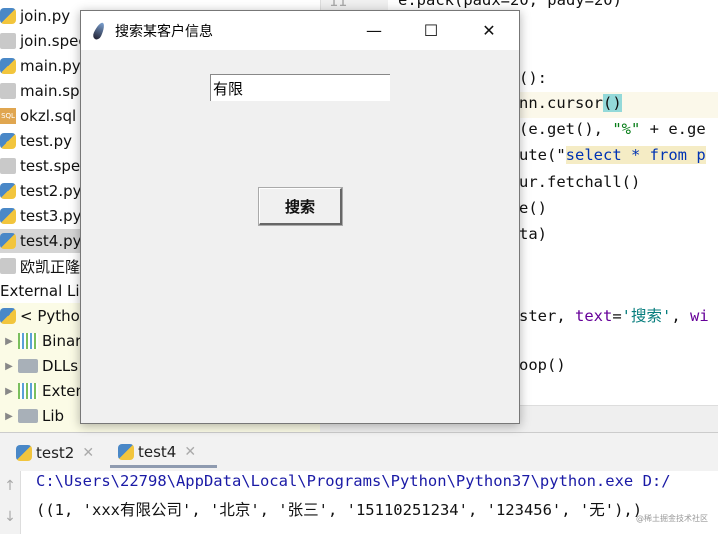 This screenshot has width=718, height=534. Describe the element at coordinates (8, 116) in the screenshot. I see `sql-file-icon: SQL` at that location.